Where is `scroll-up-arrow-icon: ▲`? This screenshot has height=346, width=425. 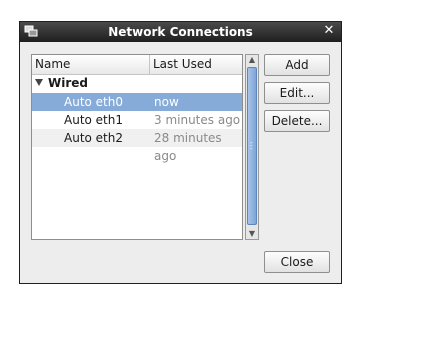
scroll-up-arrow-icon: ▲ is located at coordinates (252, 60).